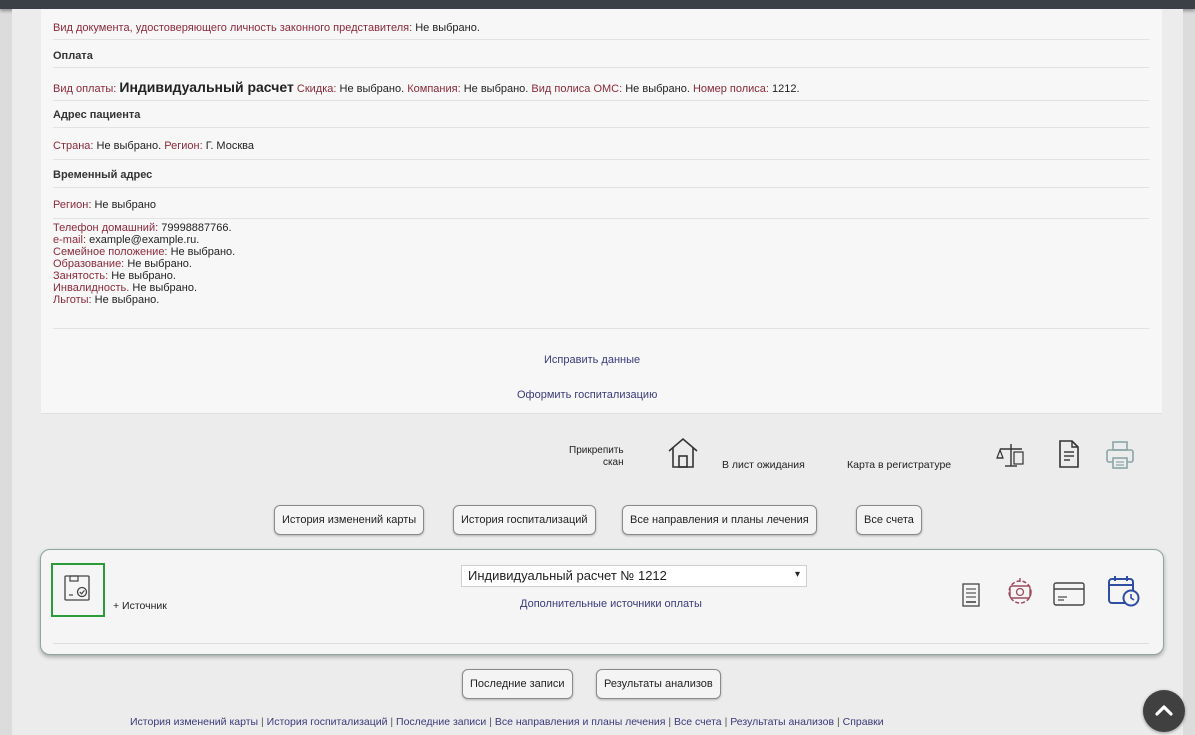 The height and width of the screenshot is (735, 1195). I want to click on detail-label: Инвалидность., so click(91, 288).